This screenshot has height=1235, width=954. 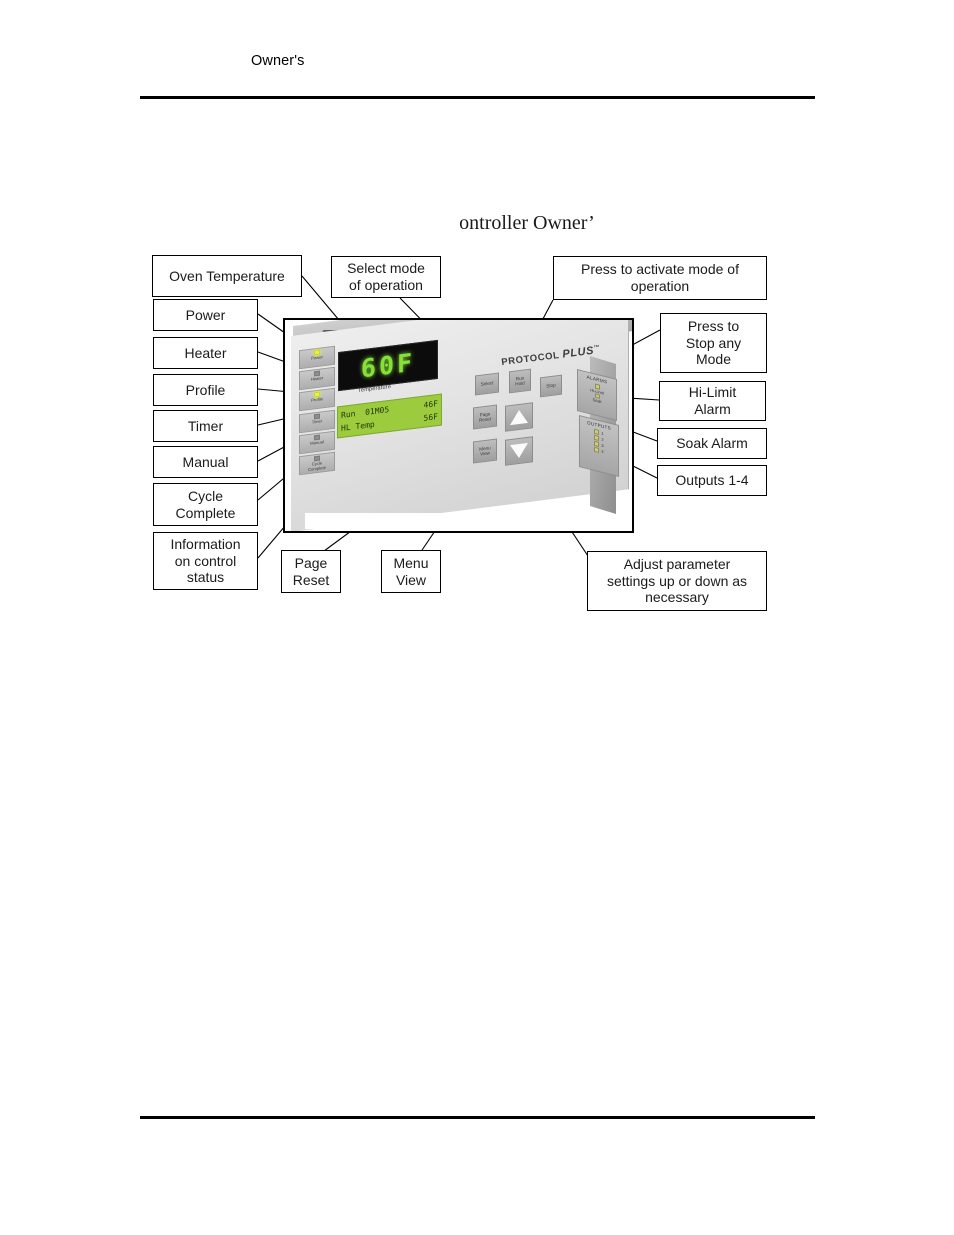 I want to click on decrease-value-button, so click(x=519, y=451).